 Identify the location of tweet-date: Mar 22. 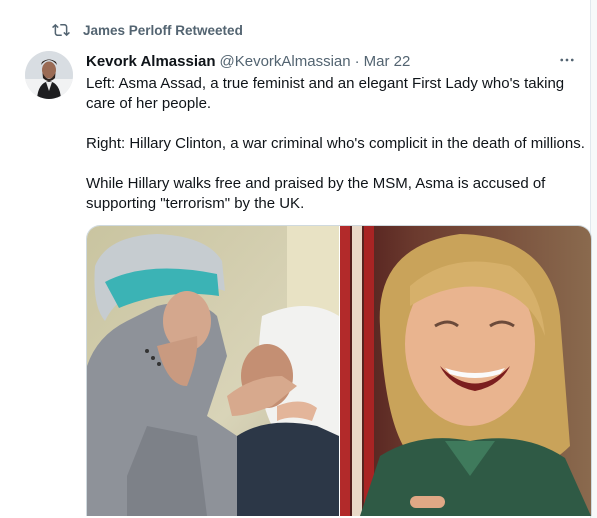
(387, 61).